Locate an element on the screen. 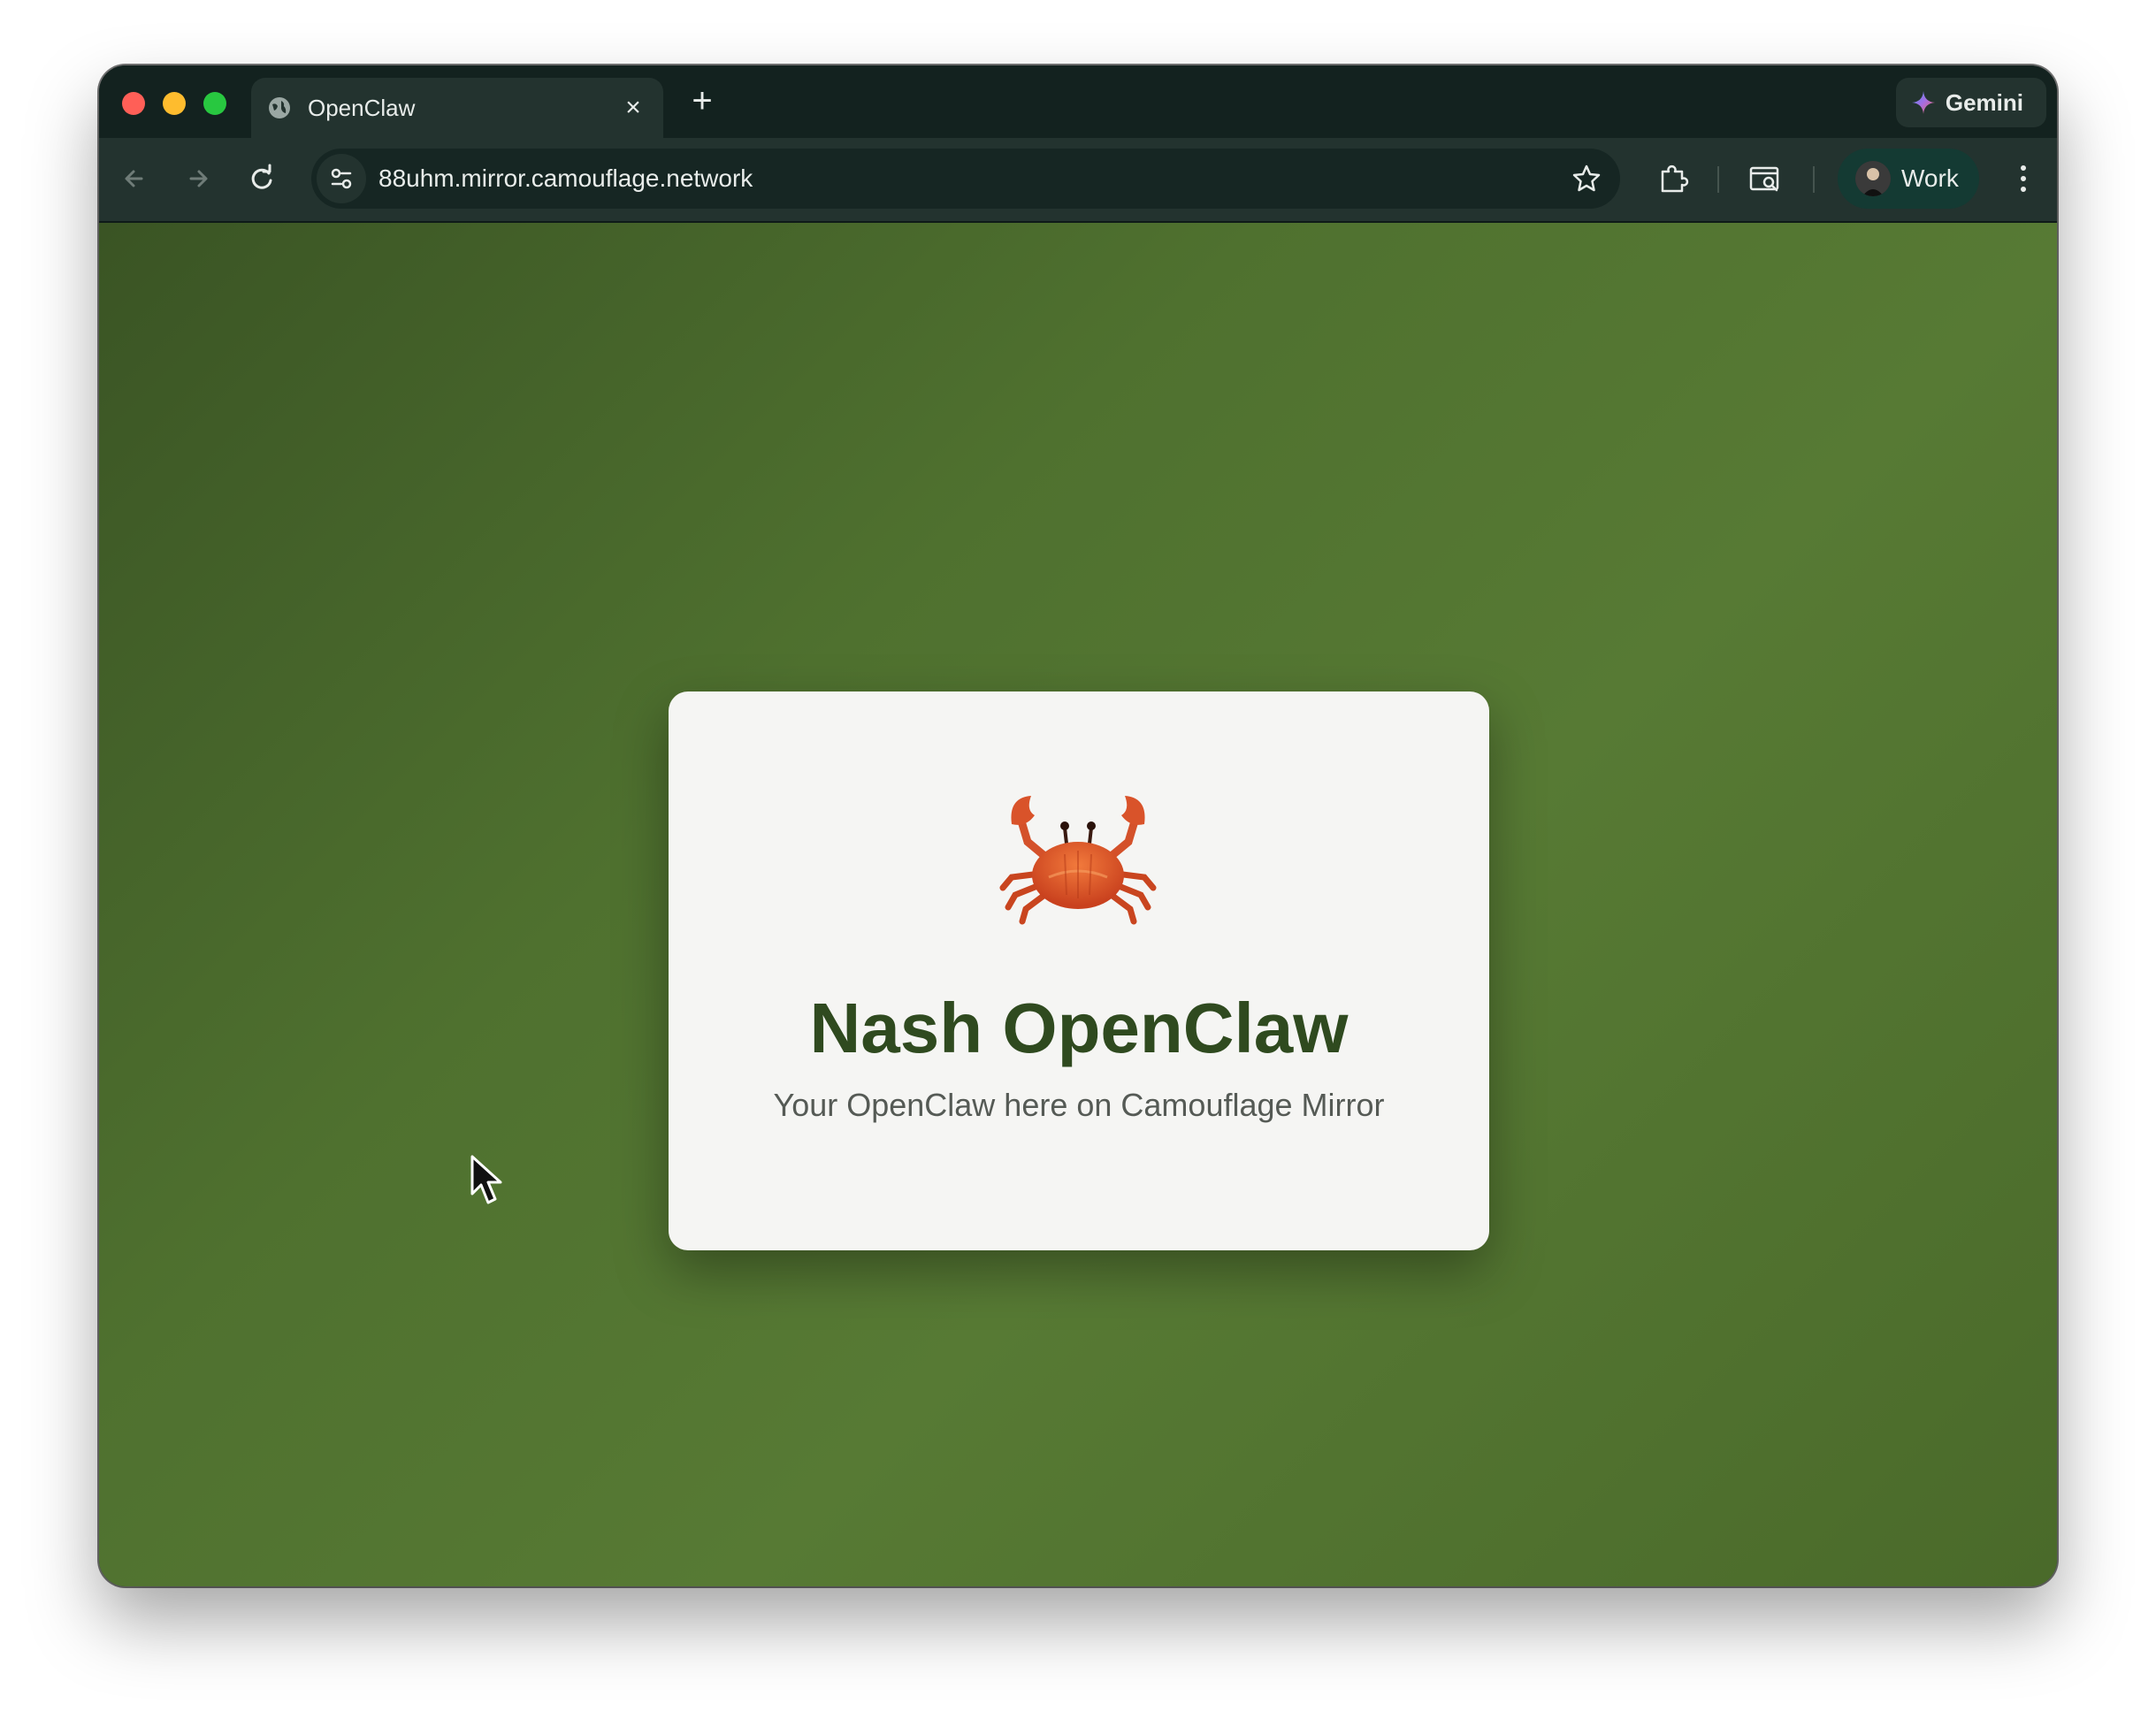 The image size is (2156, 1719). avatar is located at coordinates (1873, 179).